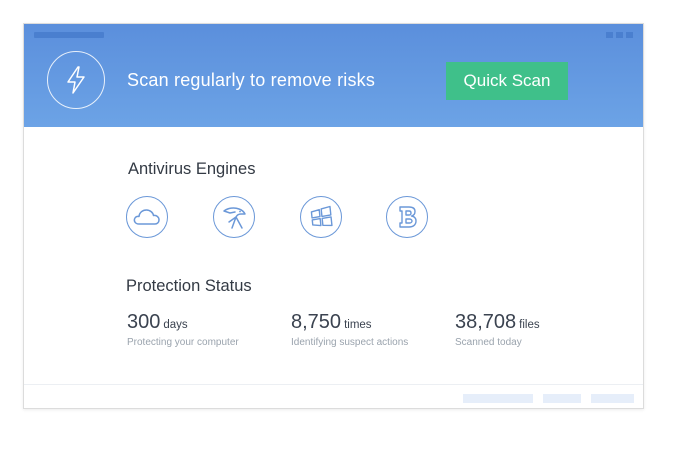  What do you see at coordinates (609, 35) in the screenshot?
I see `minimize-button` at bounding box center [609, 35].